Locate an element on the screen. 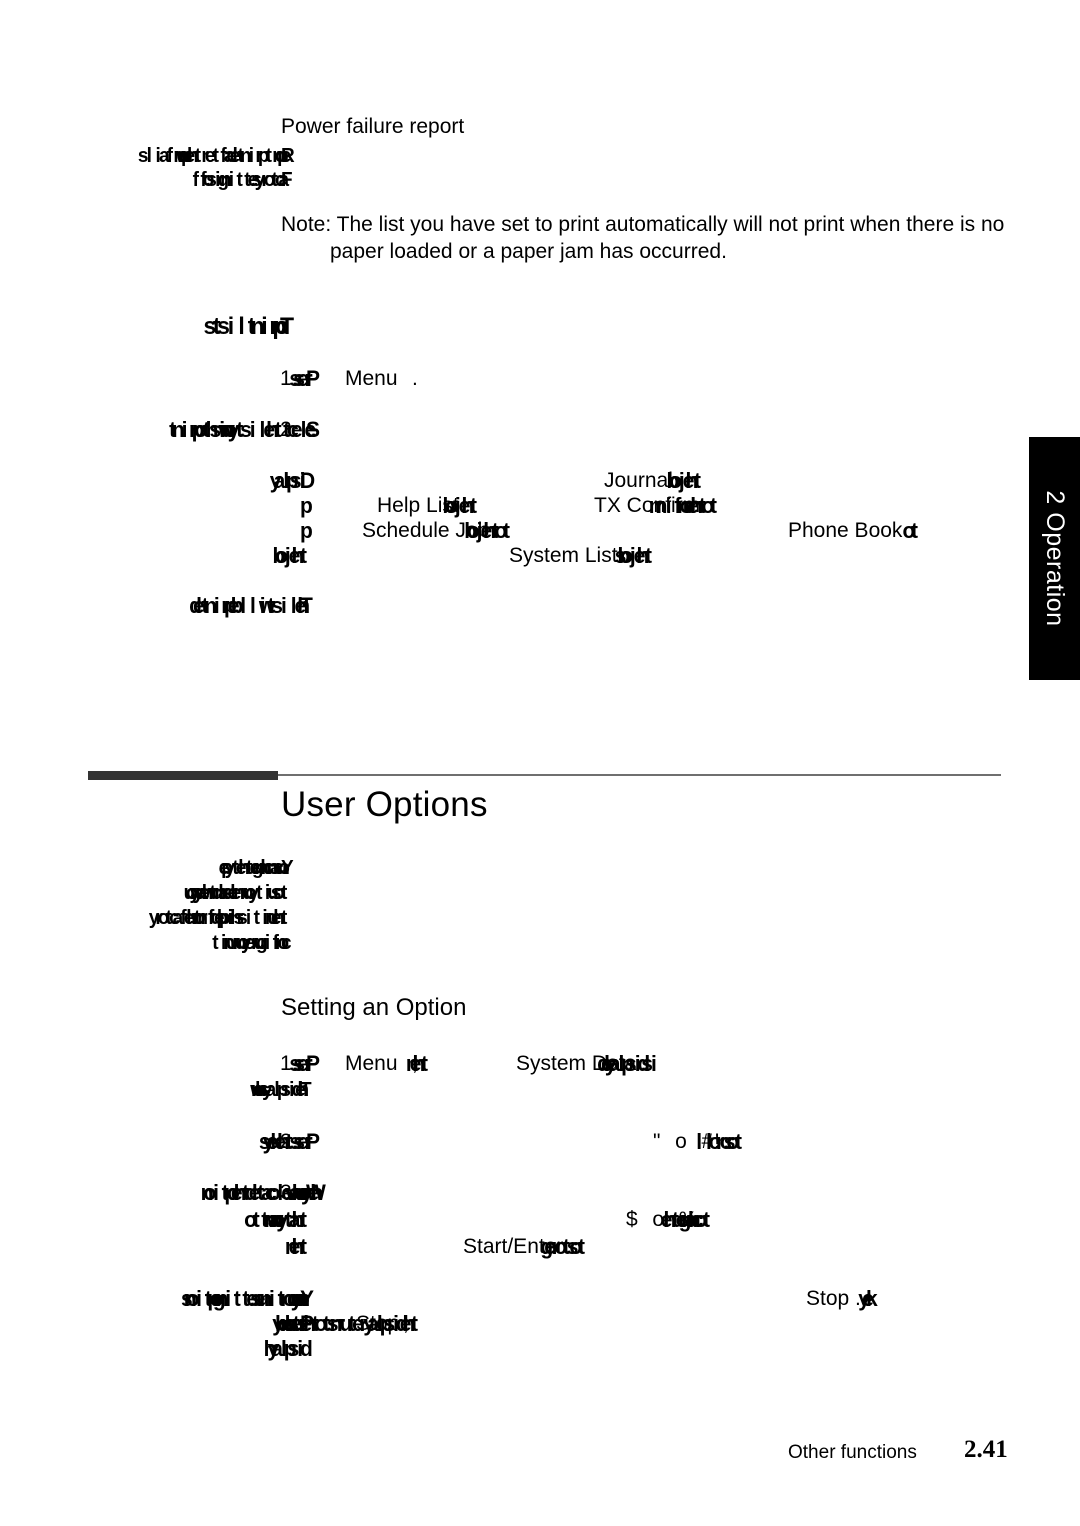 This screenshot has width=1080, height=1526. setting-step-1-menu-key: Menu is located at coordinates (371, 1063).